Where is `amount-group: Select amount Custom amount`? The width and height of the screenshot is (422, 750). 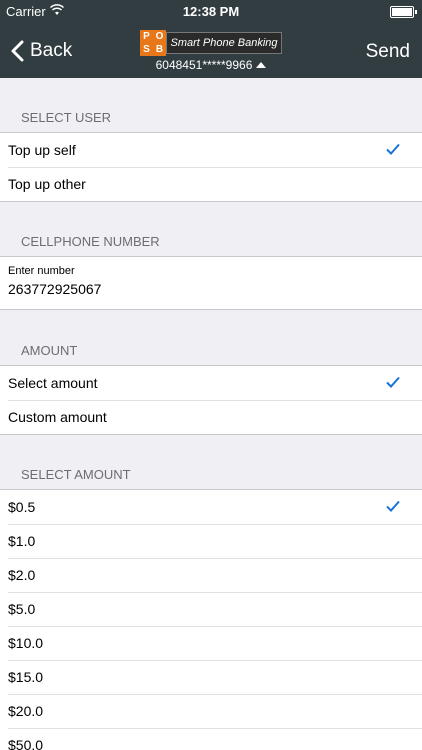
amount-group: Select amount Custom amount is located at coordinates (211, 400).